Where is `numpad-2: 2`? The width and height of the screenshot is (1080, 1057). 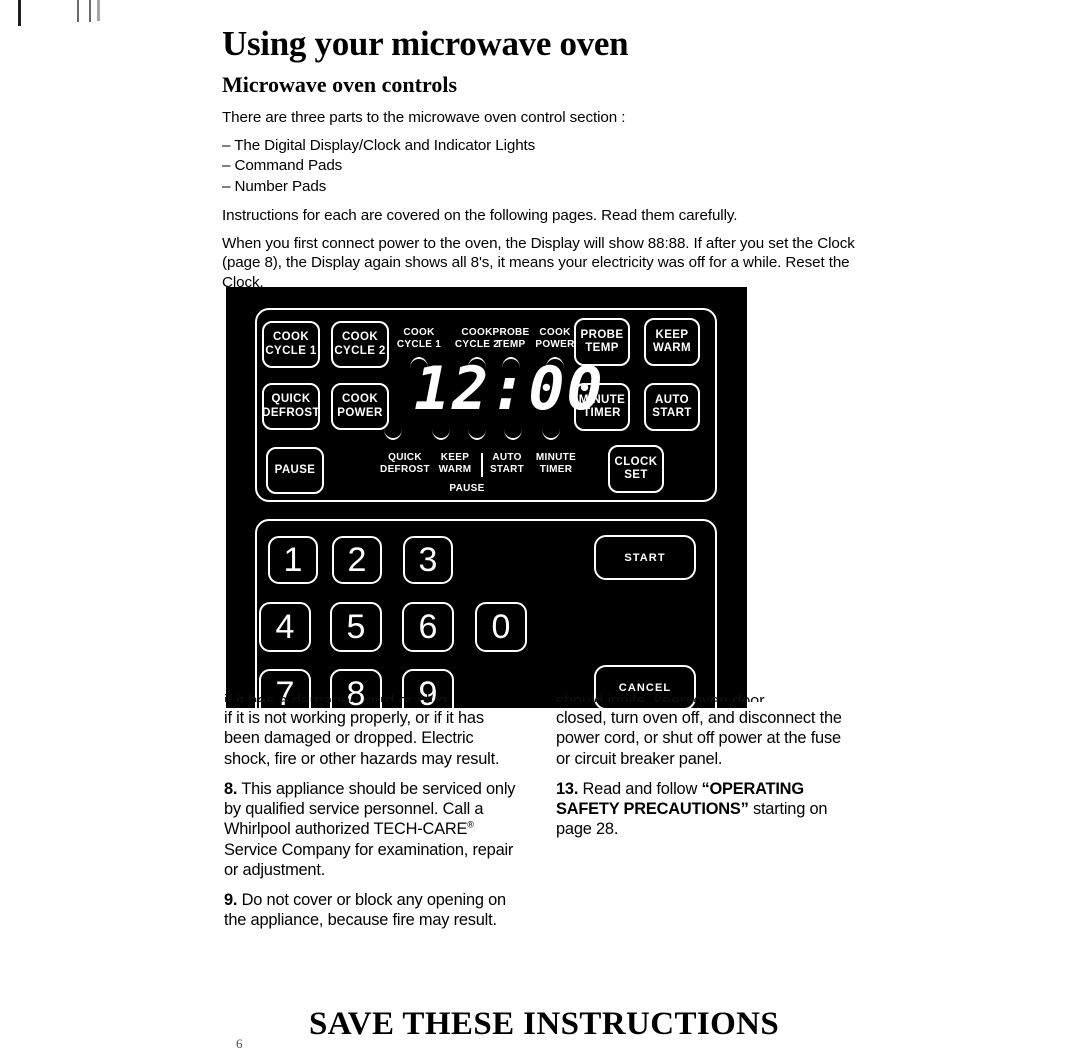 numpad-2: 2 is located at coordinates (357, 560).